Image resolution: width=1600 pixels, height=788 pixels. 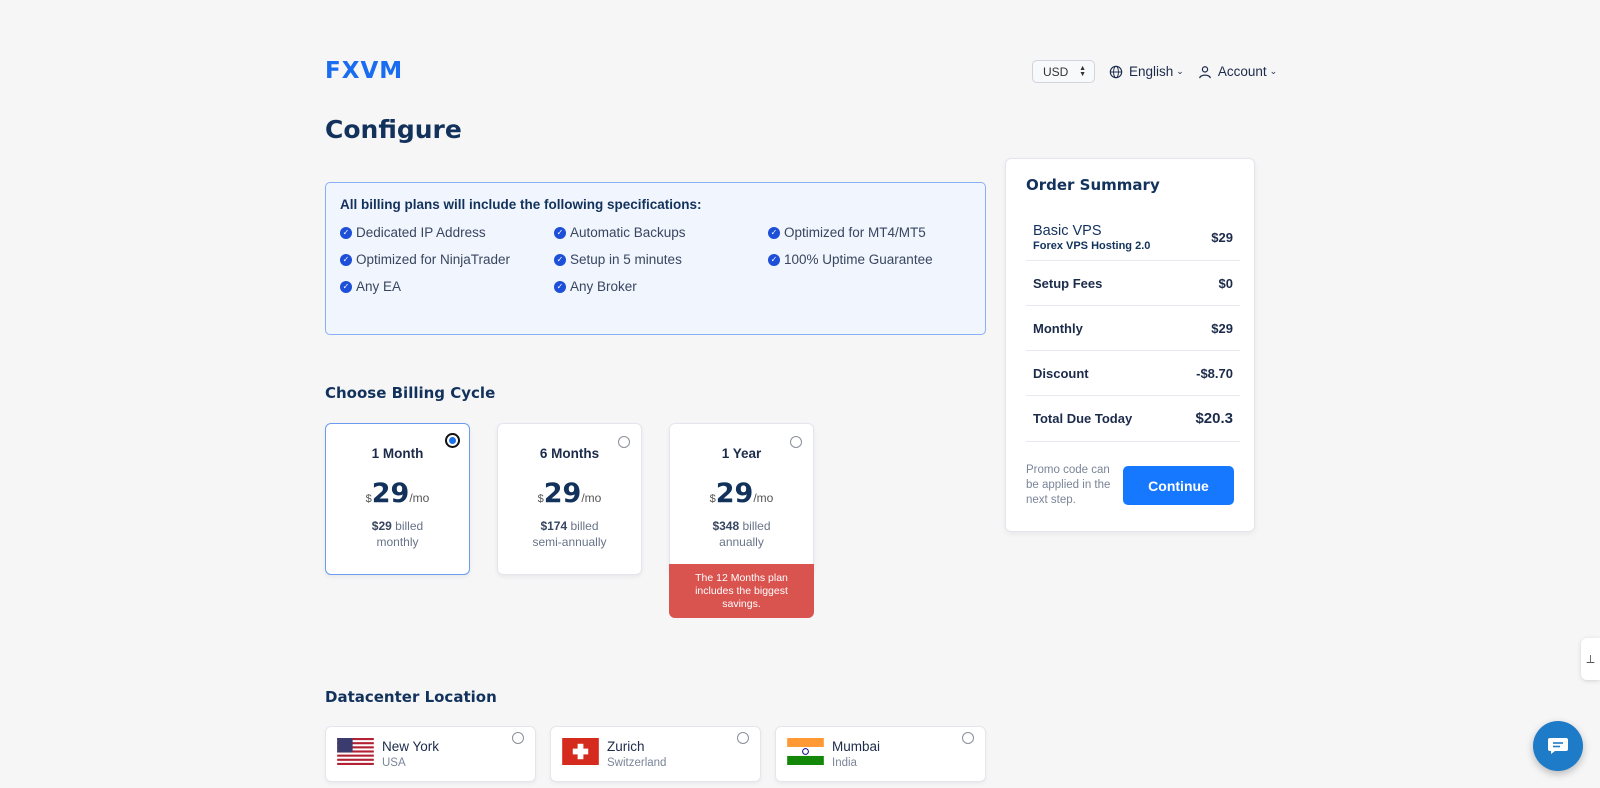 I want to click on language-menu: English ⌄, so click(x=1146, y=71).